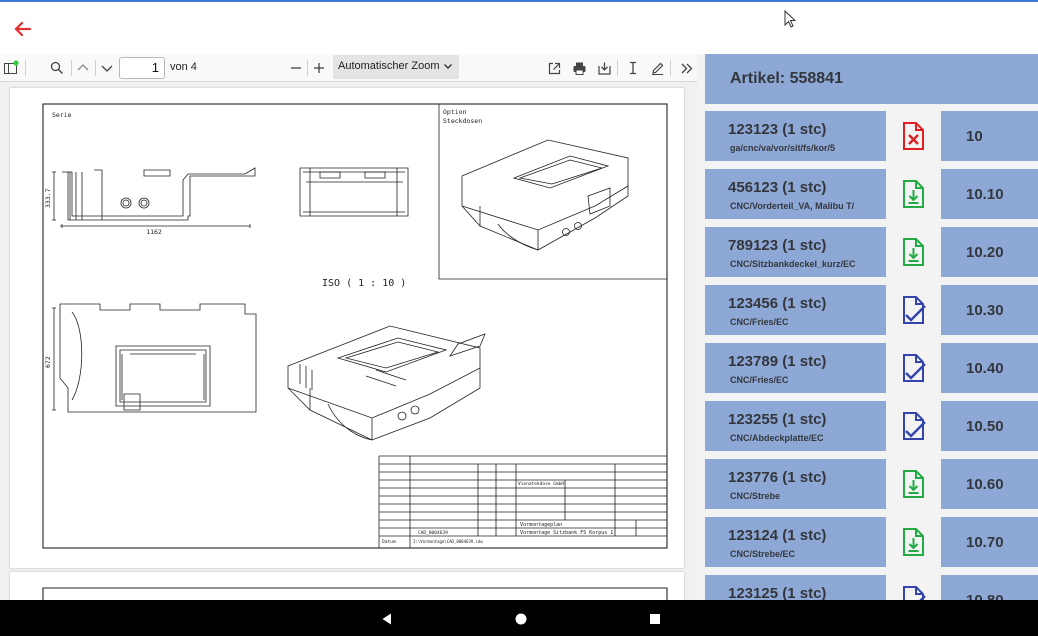 The height and width of the screenshot is (636, 1038). What do you see at coordinates (455, 112) in the screenshot?
I see `label-option: Option` at bounding box center [455, 112].